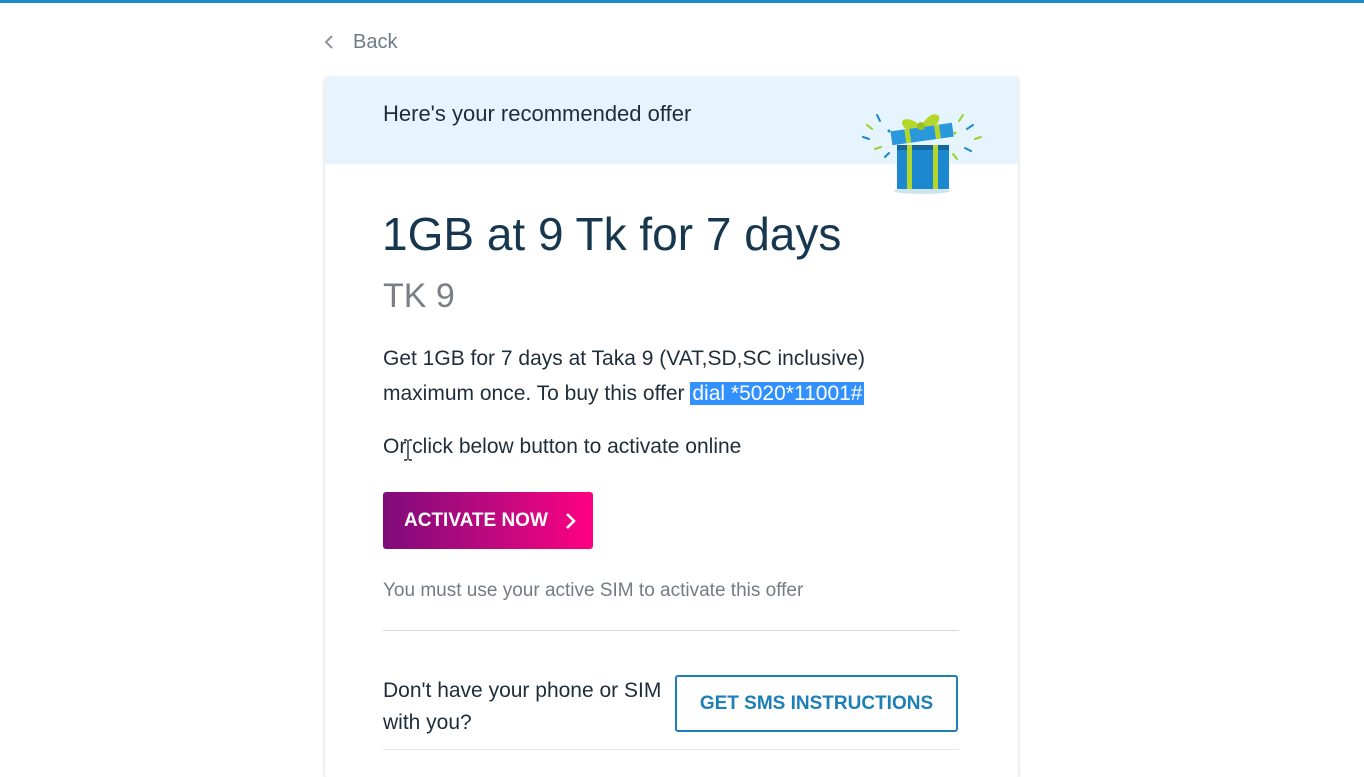 This screenshot has height=777, width=1364. What do you see at coordinates (522, 706) in the screenshot?
I see `no-phone-prompt: Don't have your phone or SIM with you?` at bounding box center [522, 706].